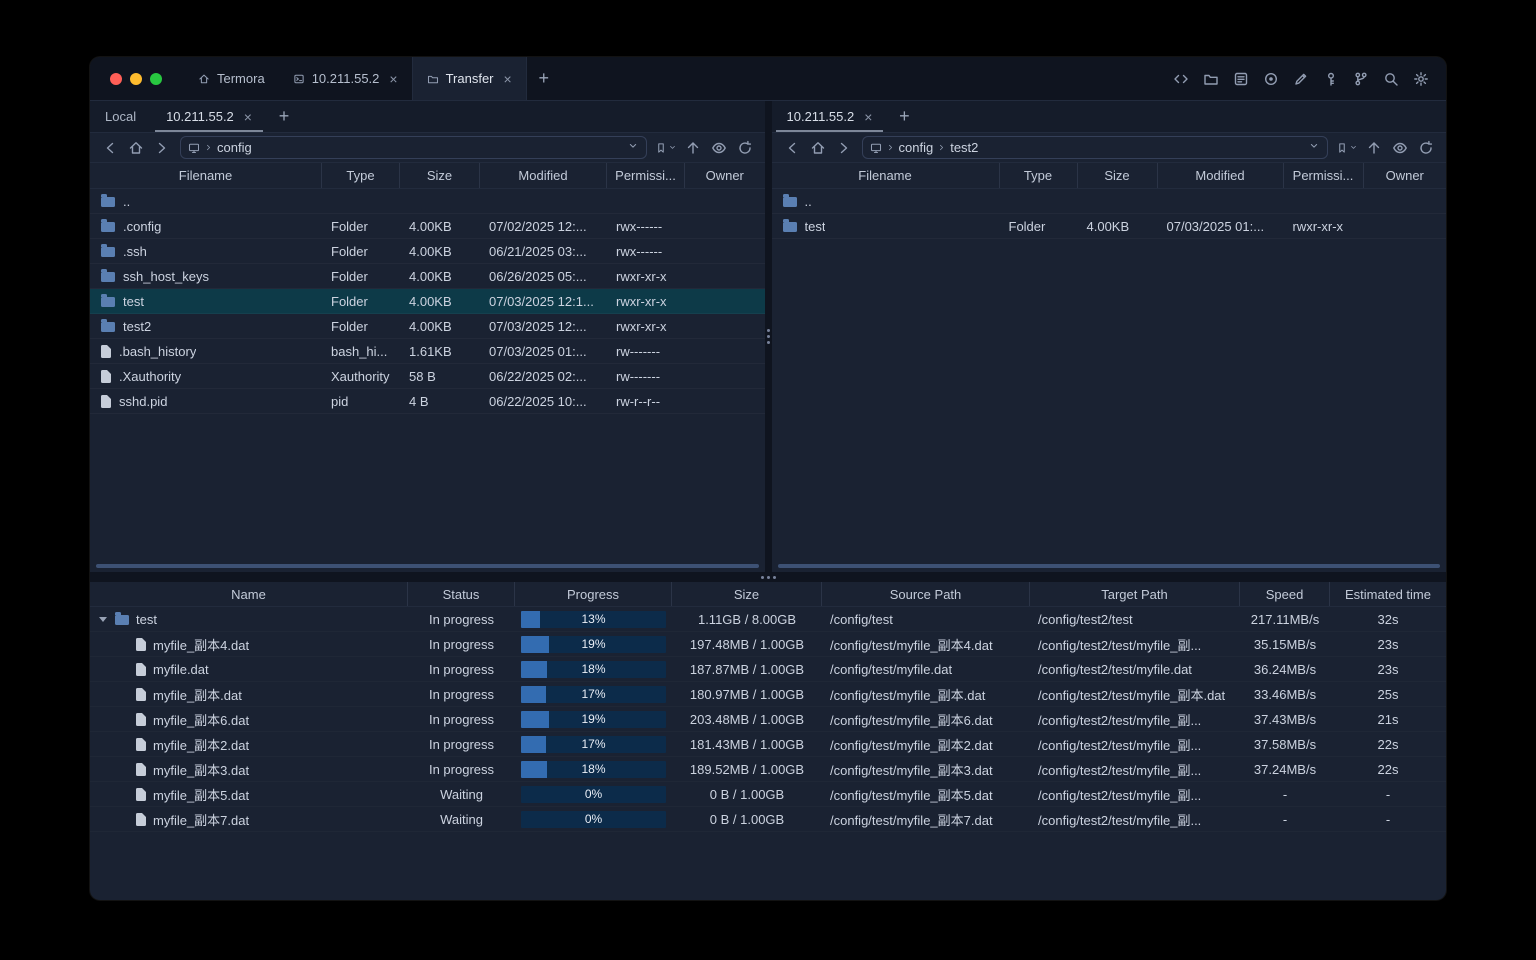 The height and width of the screenshot is (960, 1536). I want to click on column-header-progress: Progress, so click(593, 594).